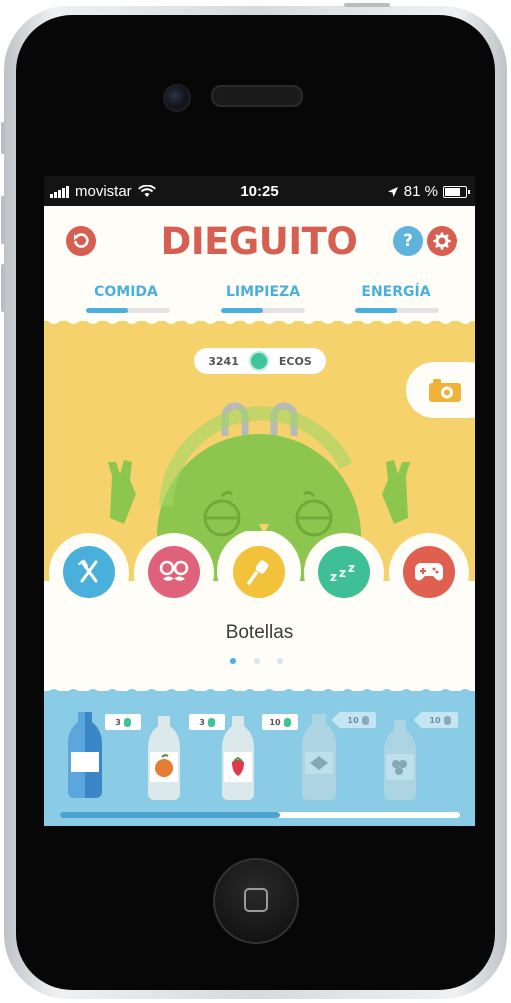 Image resolution: width=511 pixels, height=1003 pixels. Describe the element at coordinates (170, 815) in the screenshot. I see `scrollbar-thumb` at that location.